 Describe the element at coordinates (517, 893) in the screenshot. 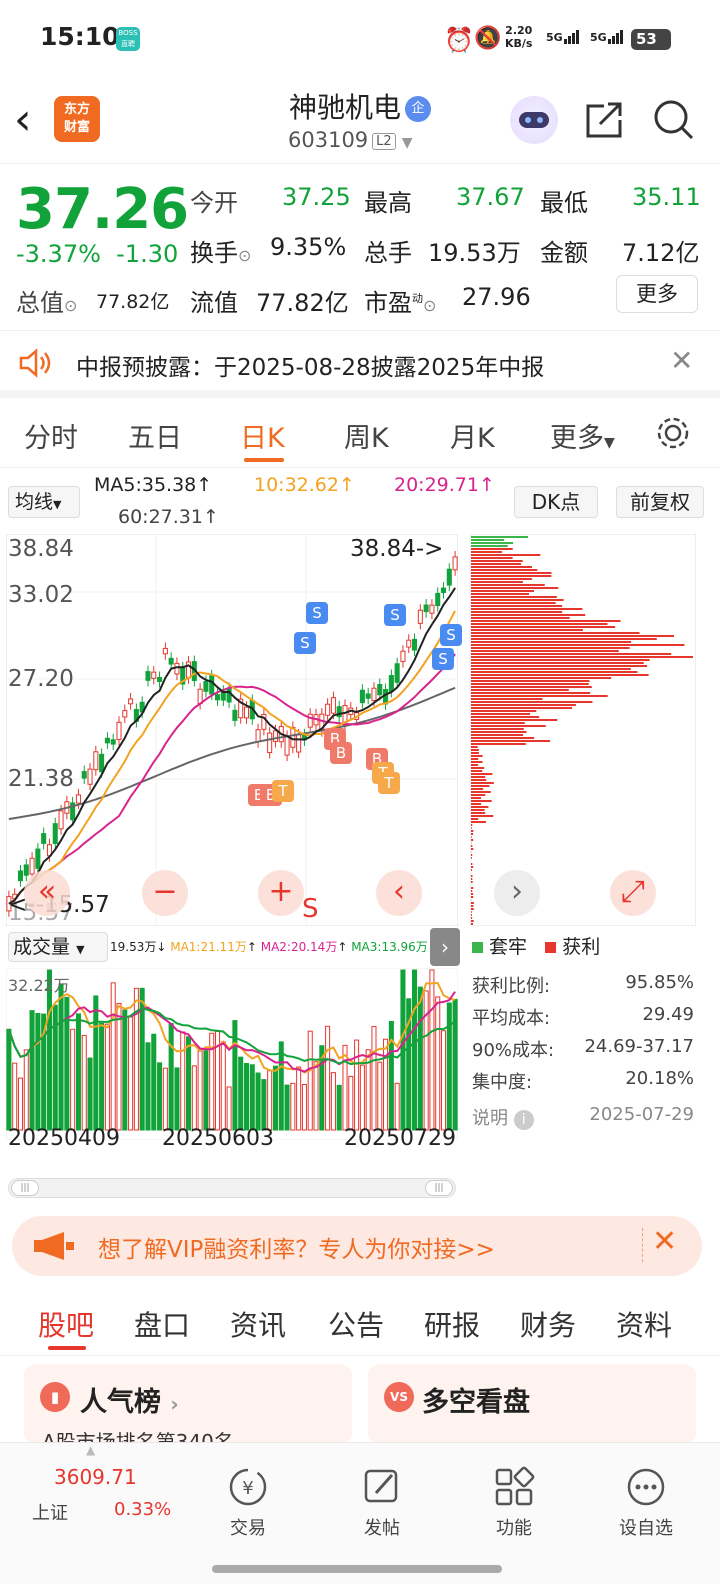

I see `scroll-right-button: ›` at that location.